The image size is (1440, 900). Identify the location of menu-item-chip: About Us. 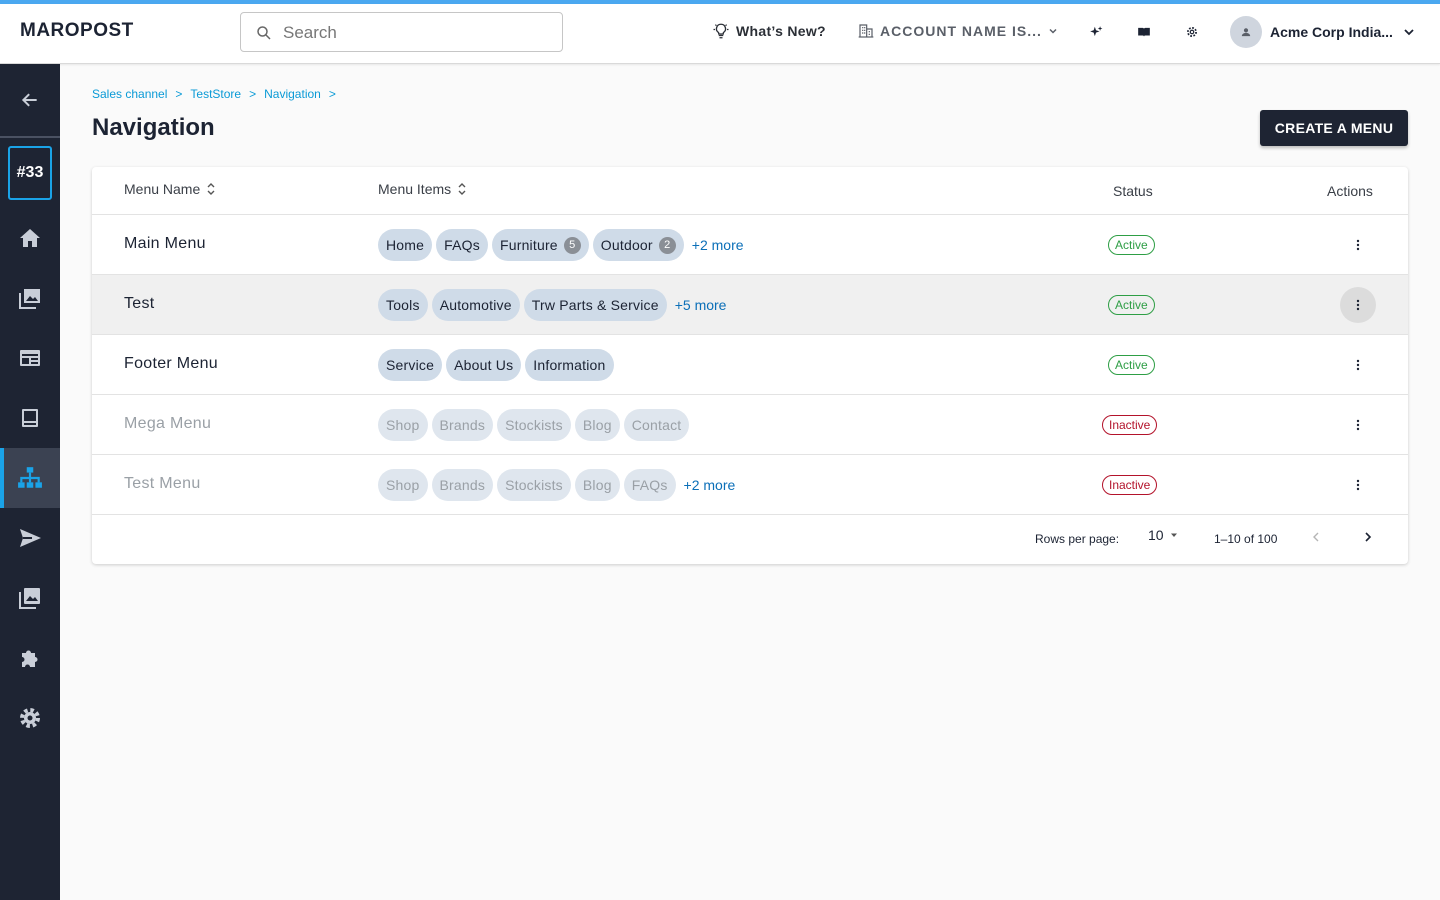
(484, 365).